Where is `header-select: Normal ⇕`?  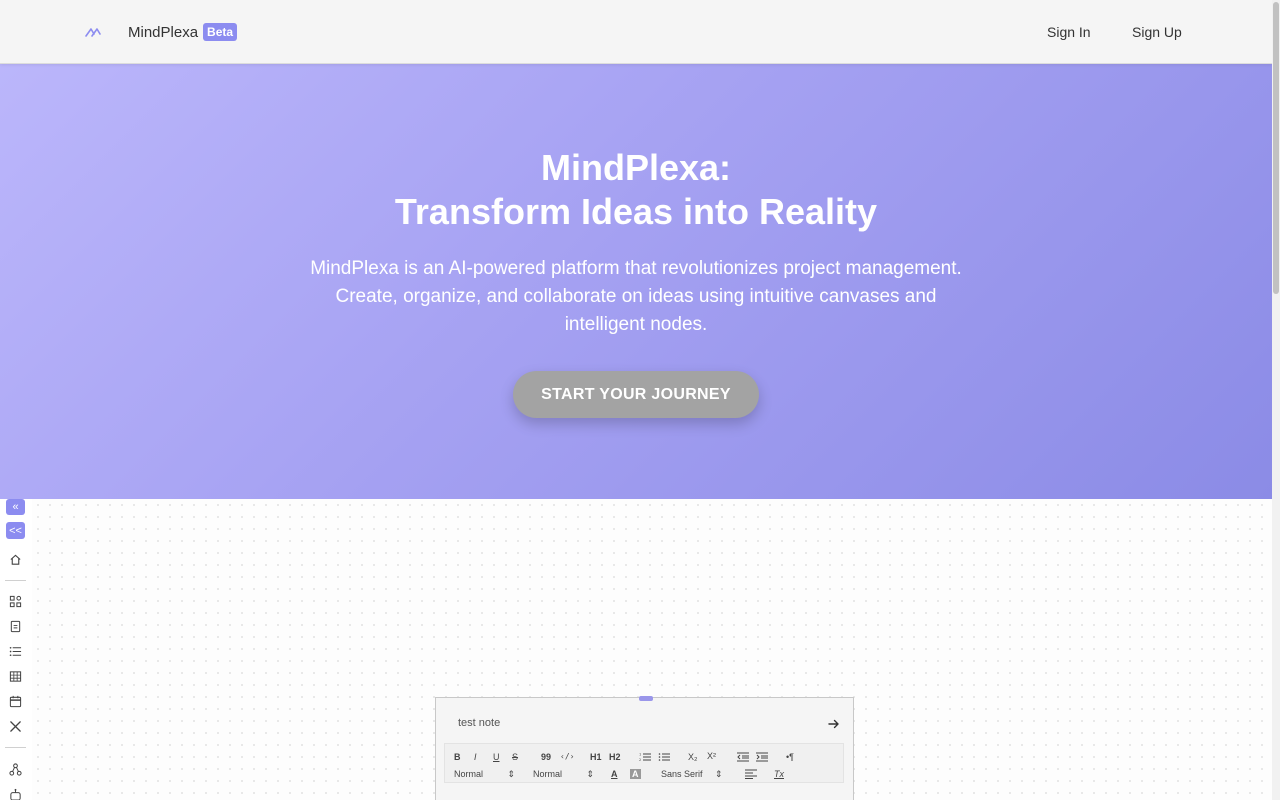 header-select: Normal ⇕ is located at coordinates (484, 774).